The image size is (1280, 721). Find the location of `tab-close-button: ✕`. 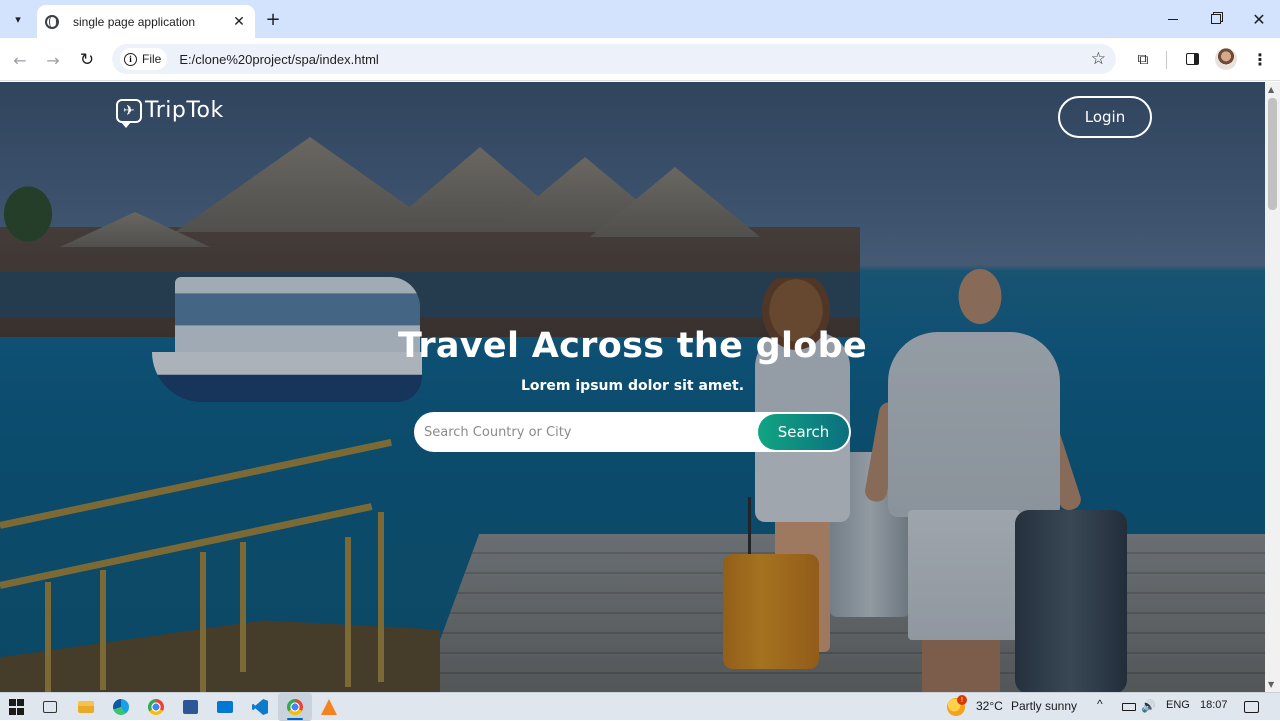

tab-close-button: ✕ is located at coordinates (239, 22).